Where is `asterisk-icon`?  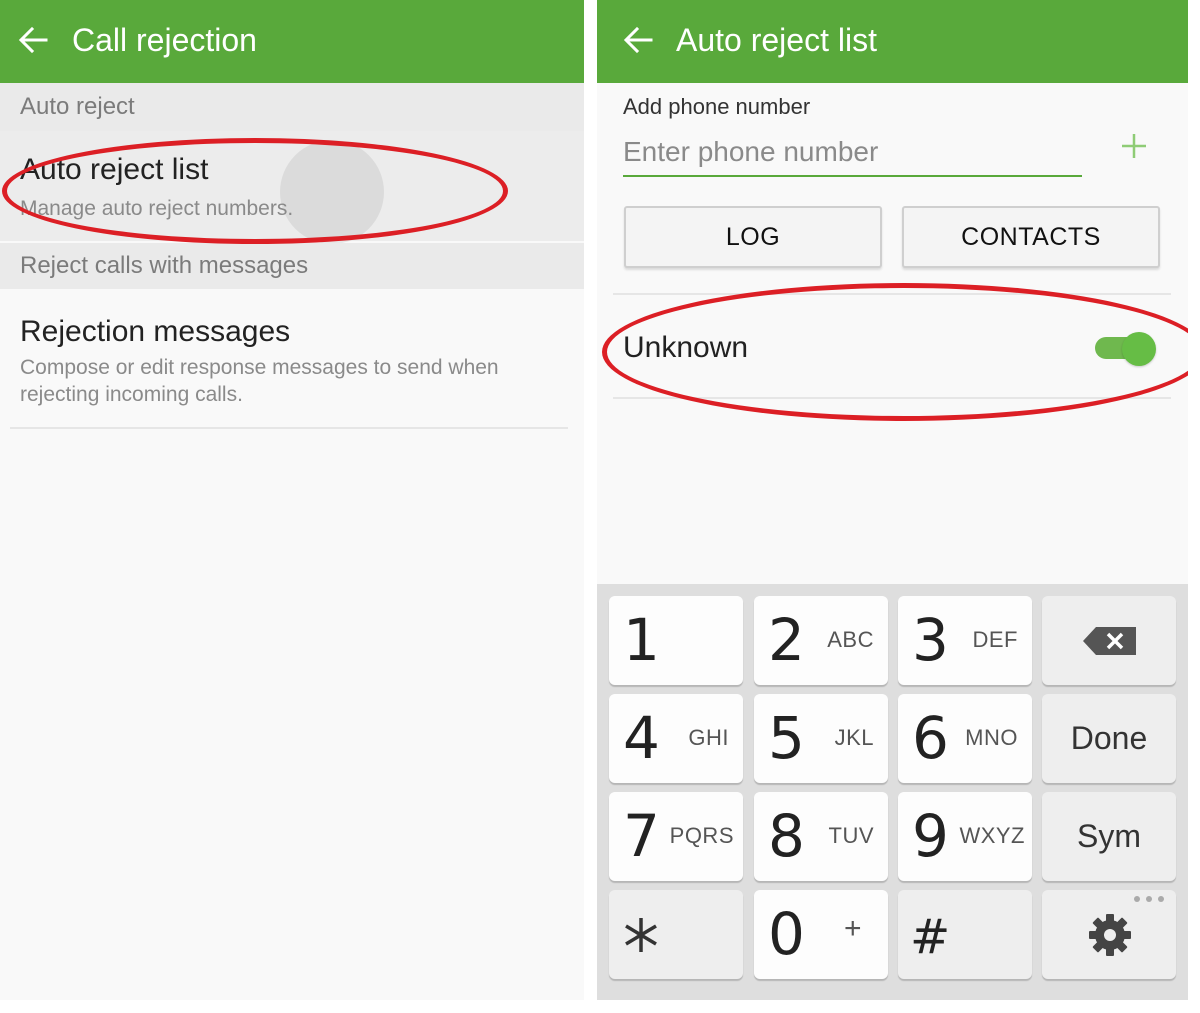 asterisk-icon is located at coordinates (641, 935).